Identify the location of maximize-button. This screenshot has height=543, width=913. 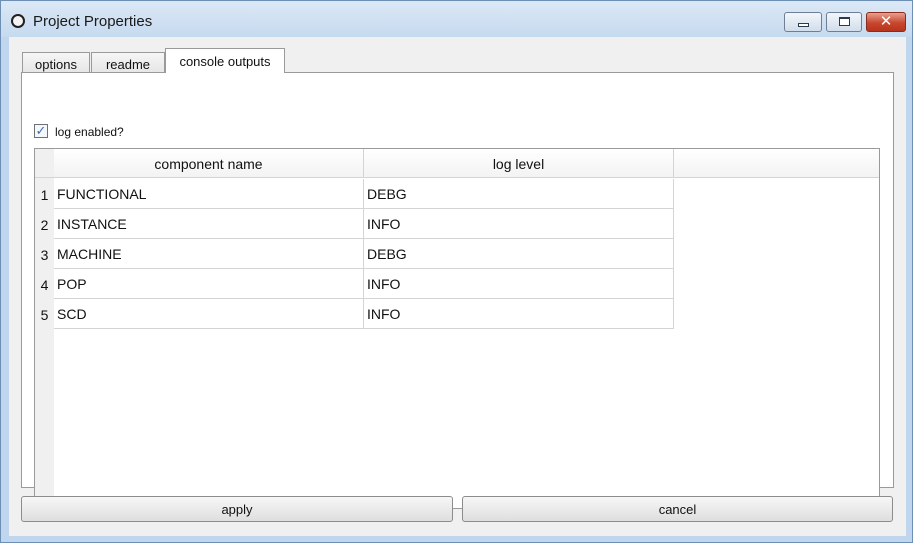
(844, 22).